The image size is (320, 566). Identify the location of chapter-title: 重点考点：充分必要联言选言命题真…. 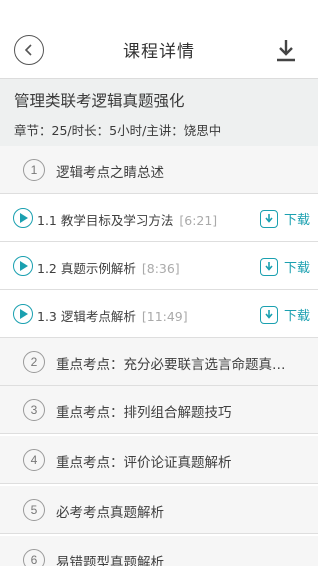
(171, 365).